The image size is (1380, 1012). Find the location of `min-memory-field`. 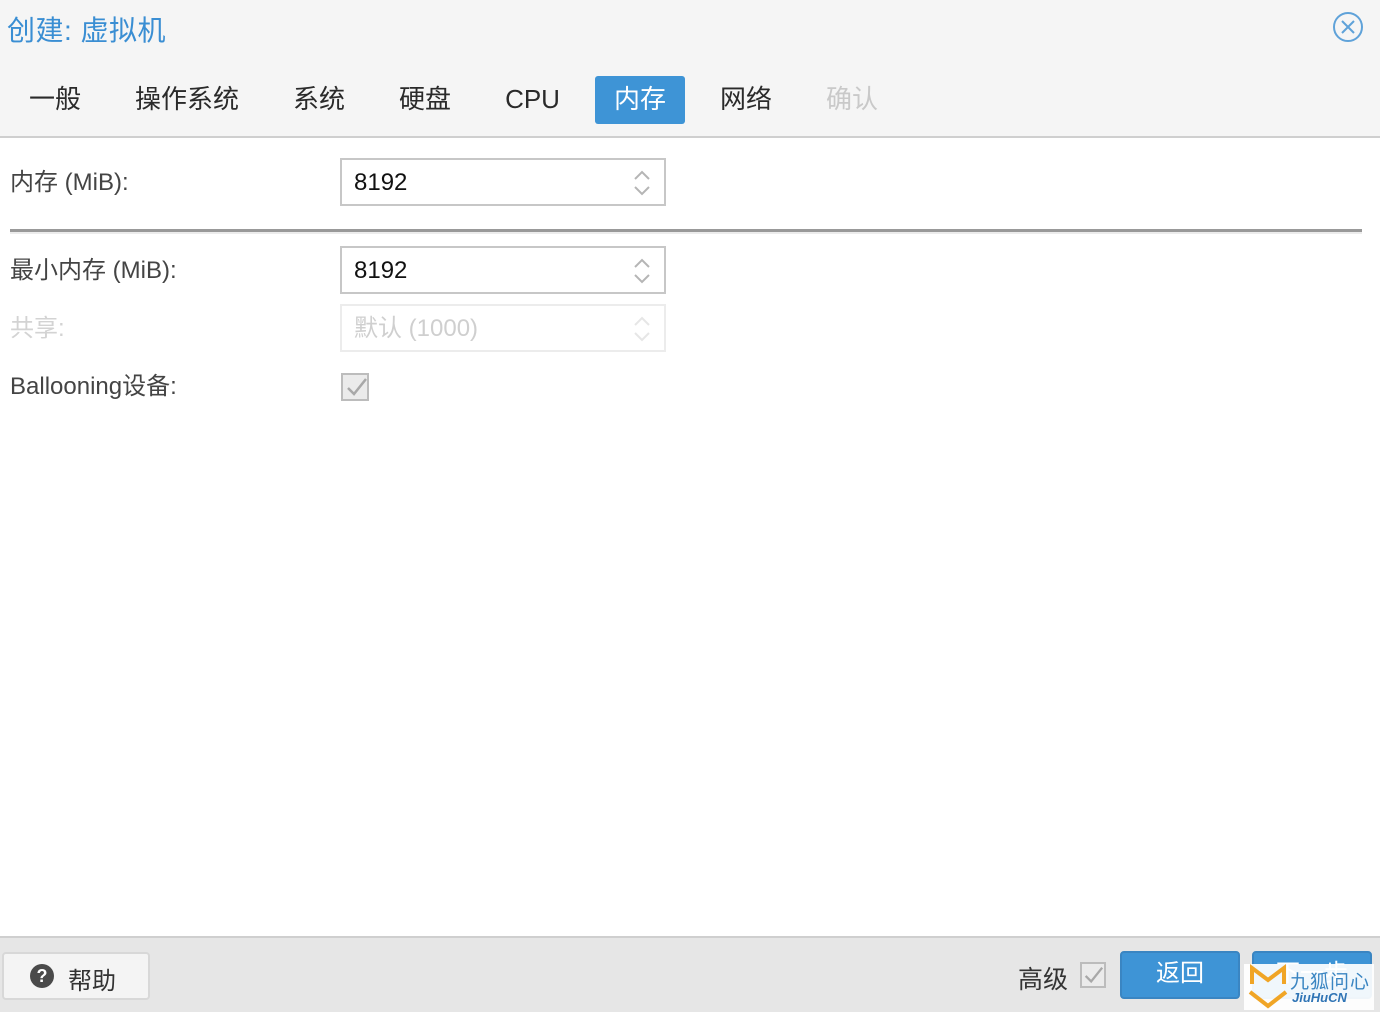

min-memory-field is located at coordinates (503, 270).